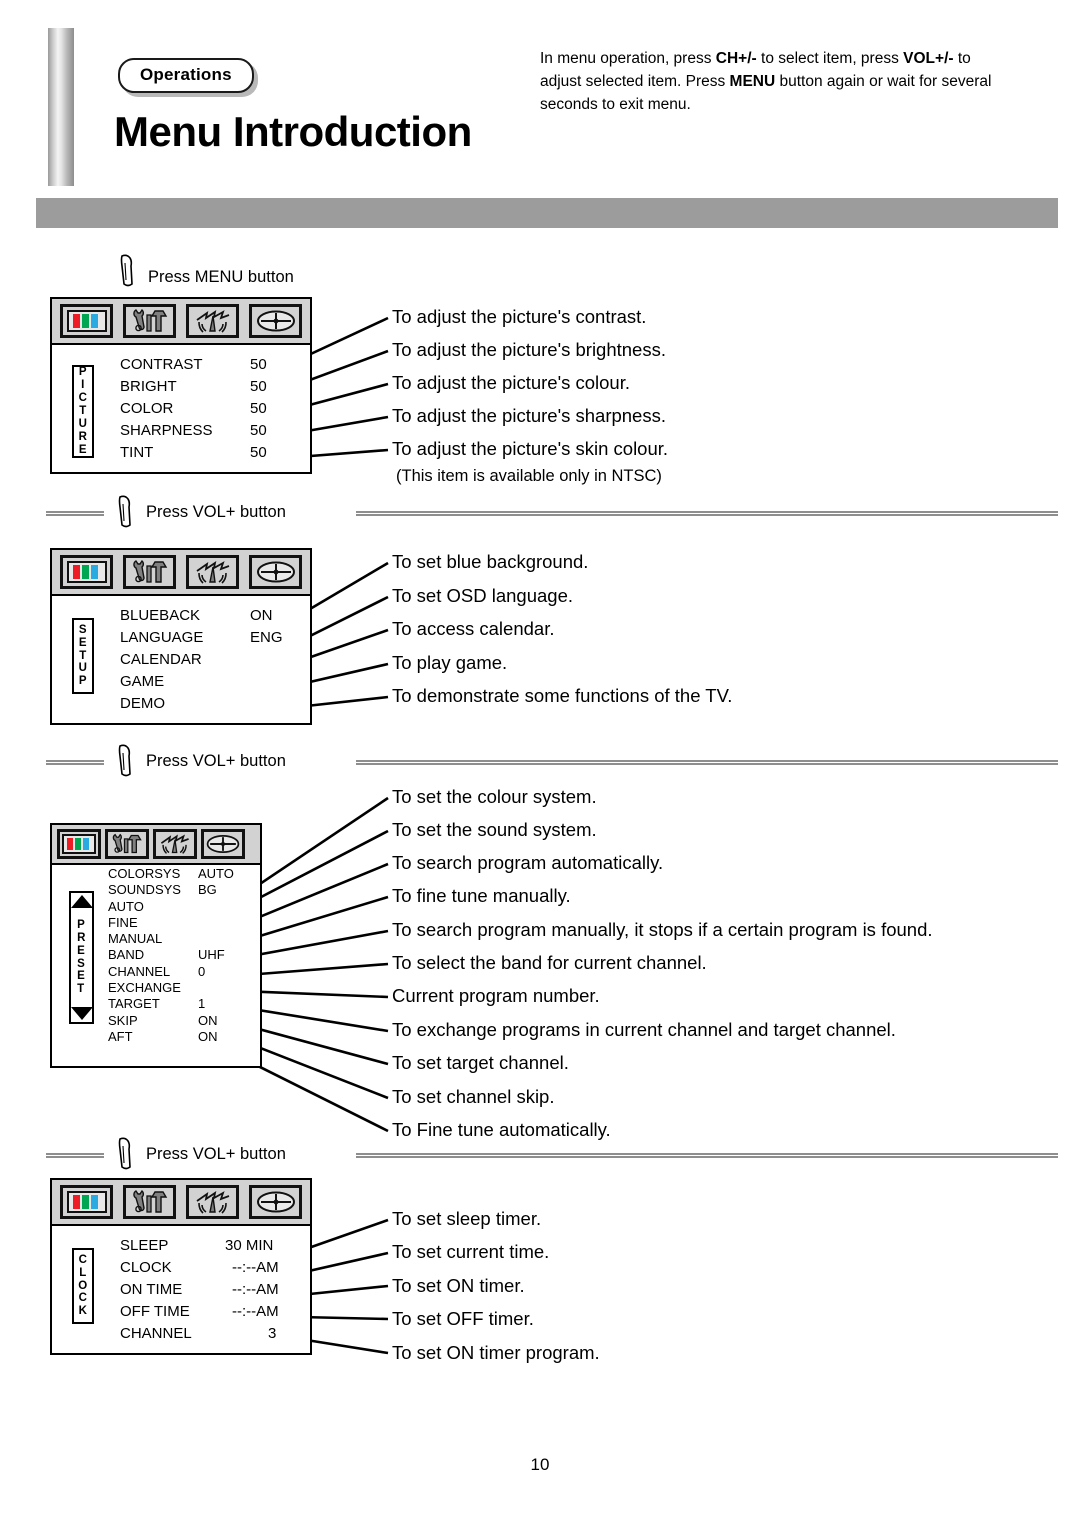 This screenshot has height=1527, width=1080. I want to click on osd-row: ON TIME --:--AM, so click(215, 1293).